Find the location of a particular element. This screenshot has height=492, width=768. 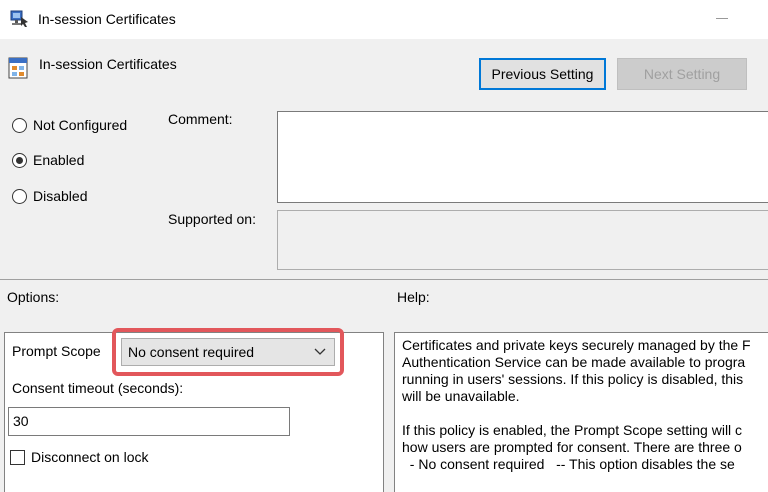

disconnect-on-lock-option: Disconnect on lock is located at coordinates (79, 457).